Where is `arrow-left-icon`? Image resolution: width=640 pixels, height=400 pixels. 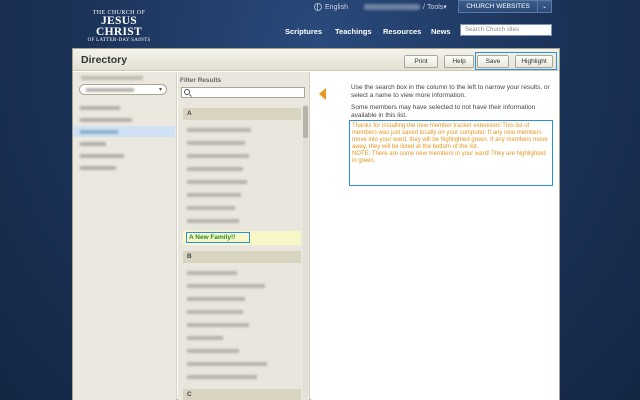 arrow-left-icon is located at coordinates (322, 94).